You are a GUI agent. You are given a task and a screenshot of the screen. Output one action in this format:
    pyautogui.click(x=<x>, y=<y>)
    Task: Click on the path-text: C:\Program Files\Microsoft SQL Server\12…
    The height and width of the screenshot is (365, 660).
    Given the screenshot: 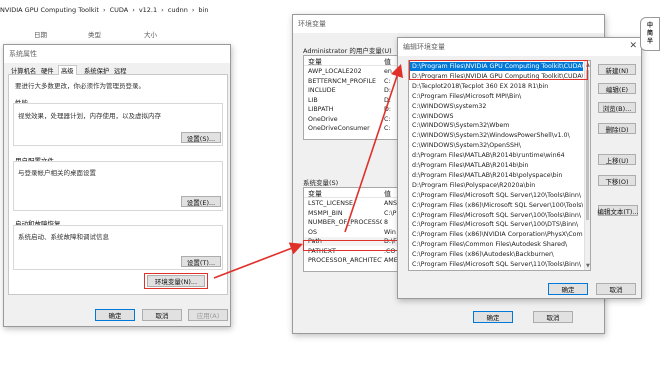 What is the action you would take?
    pyautogui.click(x=496, y=195)
    